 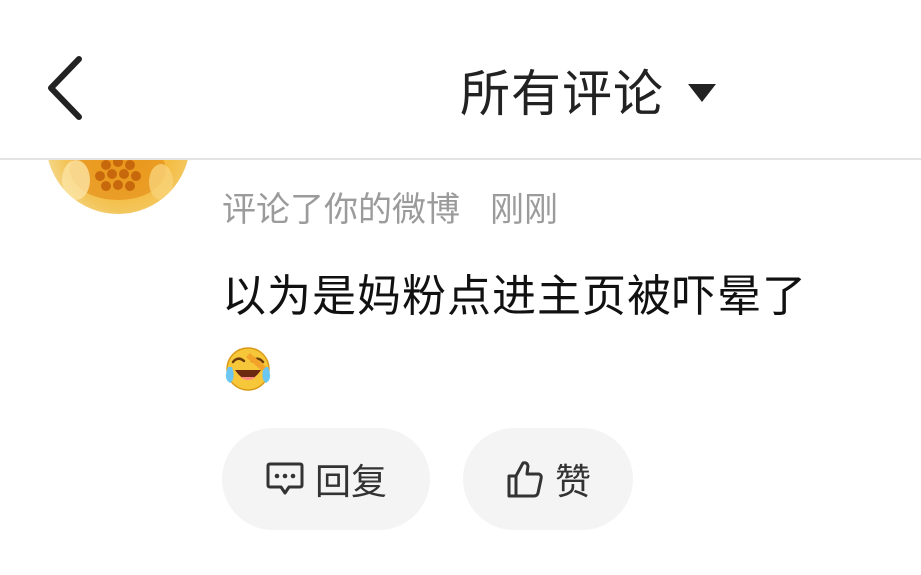 What do you see at coordinates (285, 478) in the screenshot?
I see `comment-icon` at bounding box center [285, 478].